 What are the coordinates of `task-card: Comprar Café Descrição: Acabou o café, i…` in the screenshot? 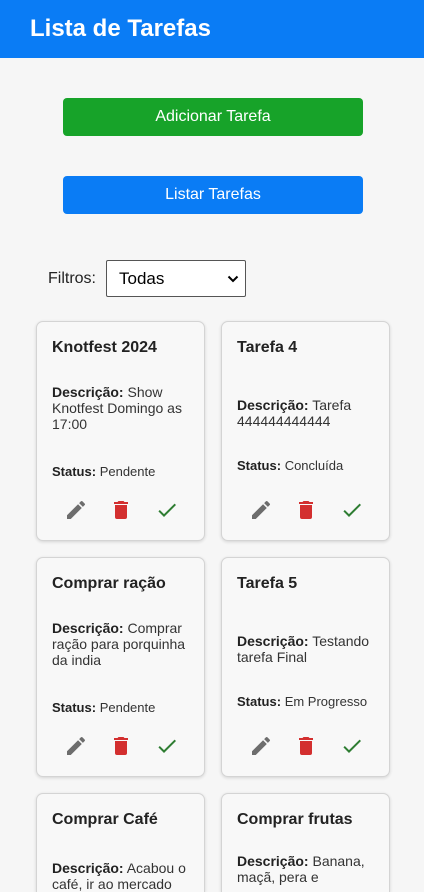 It's located at (120, 842).